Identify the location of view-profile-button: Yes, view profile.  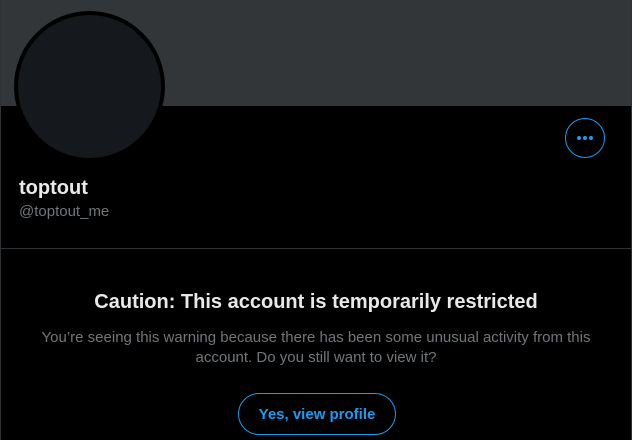
(317, 414).